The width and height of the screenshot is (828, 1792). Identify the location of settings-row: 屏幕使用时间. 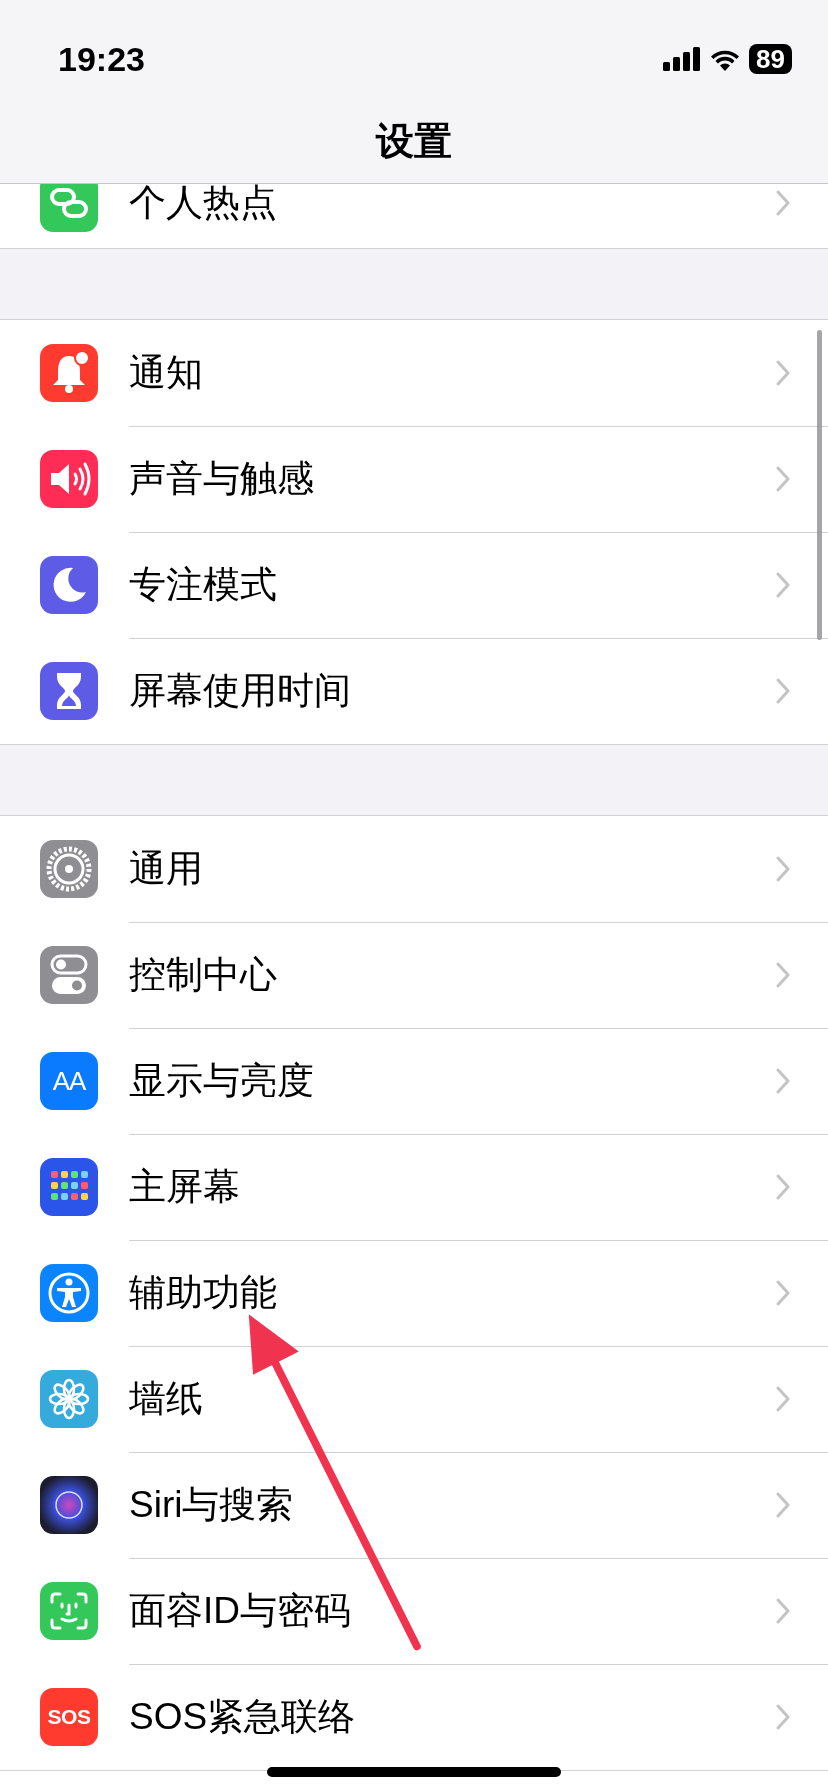
(414, 691).